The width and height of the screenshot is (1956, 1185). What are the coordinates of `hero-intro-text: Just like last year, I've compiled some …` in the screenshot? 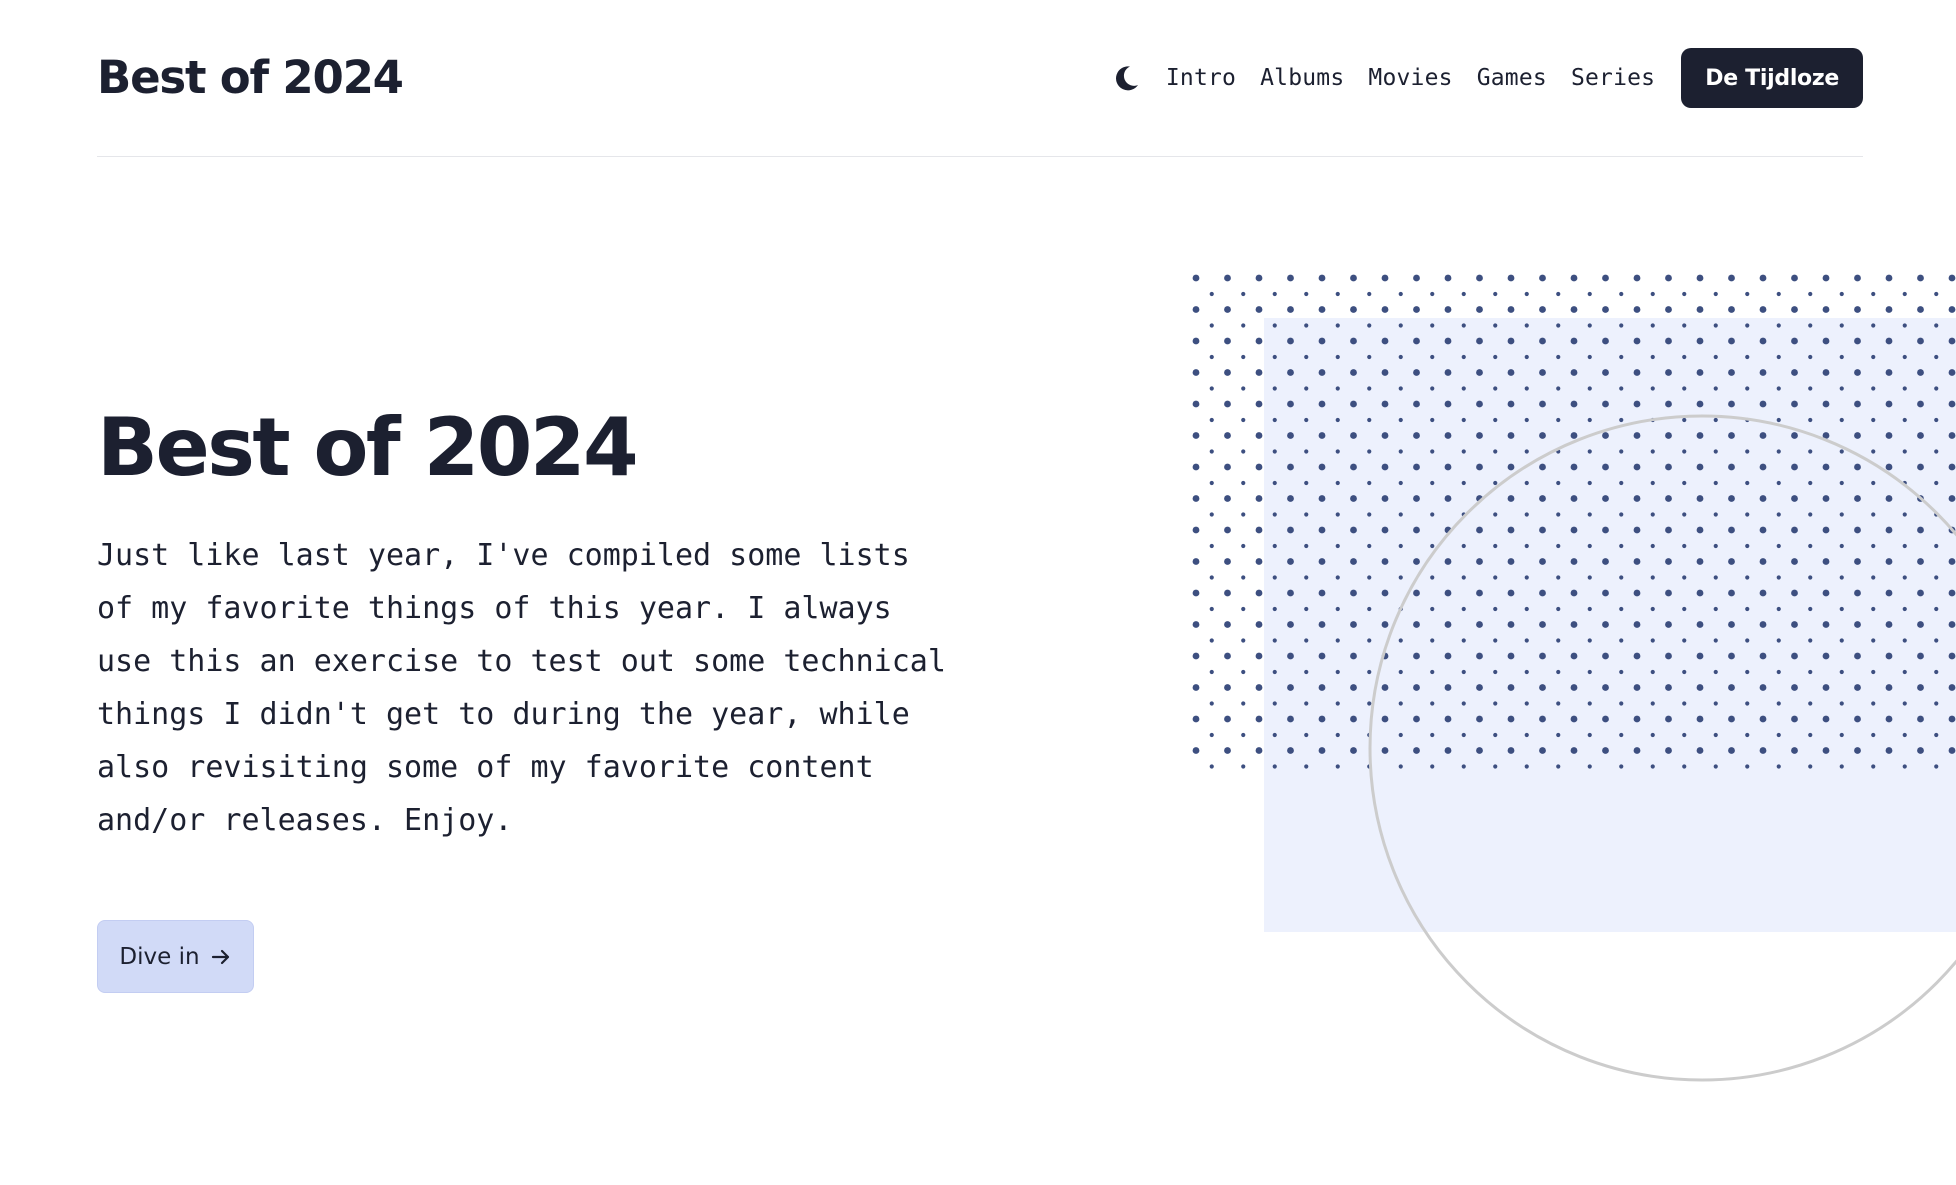 It's located at (521, 688).